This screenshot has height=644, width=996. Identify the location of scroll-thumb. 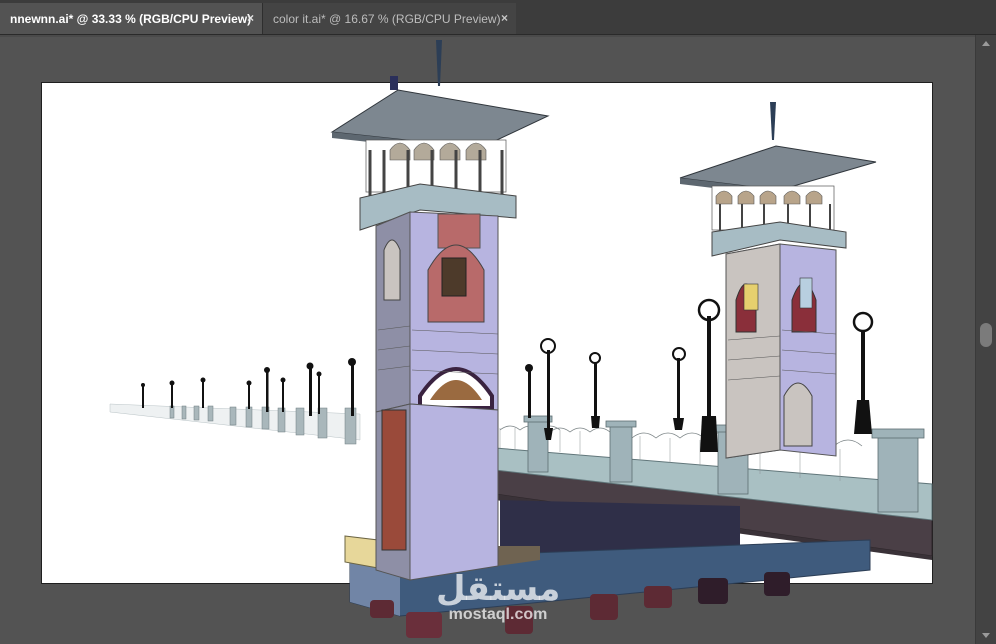
(986, 335).